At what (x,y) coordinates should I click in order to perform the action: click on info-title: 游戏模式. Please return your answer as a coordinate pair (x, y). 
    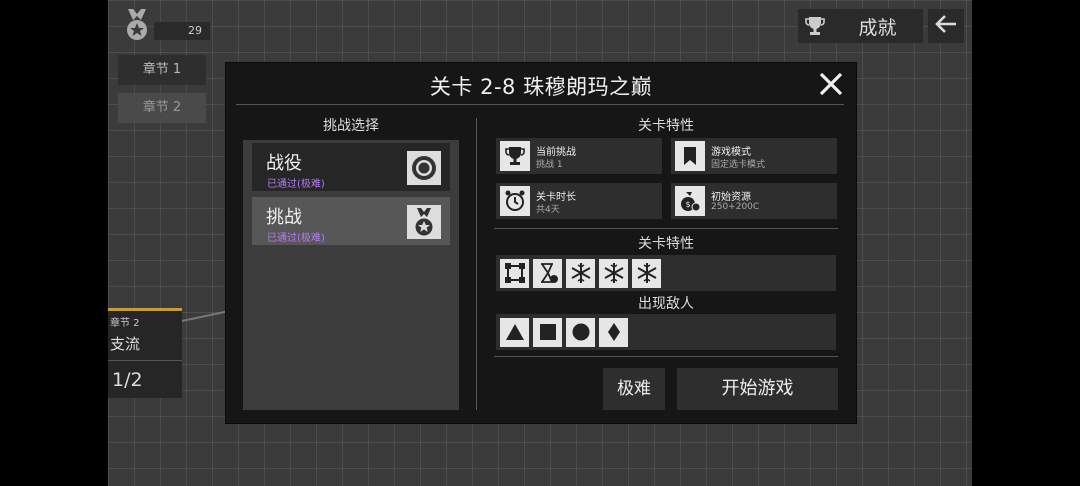
    Looking at the image, I should click on (731, 152).